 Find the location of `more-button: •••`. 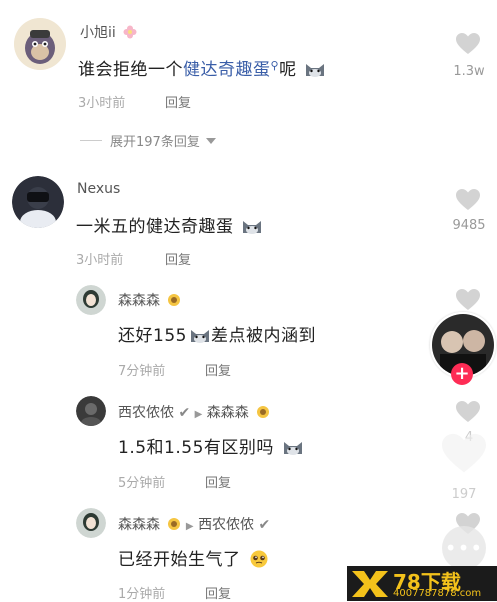

more-button: ••• is located at coordinates (464, 548).